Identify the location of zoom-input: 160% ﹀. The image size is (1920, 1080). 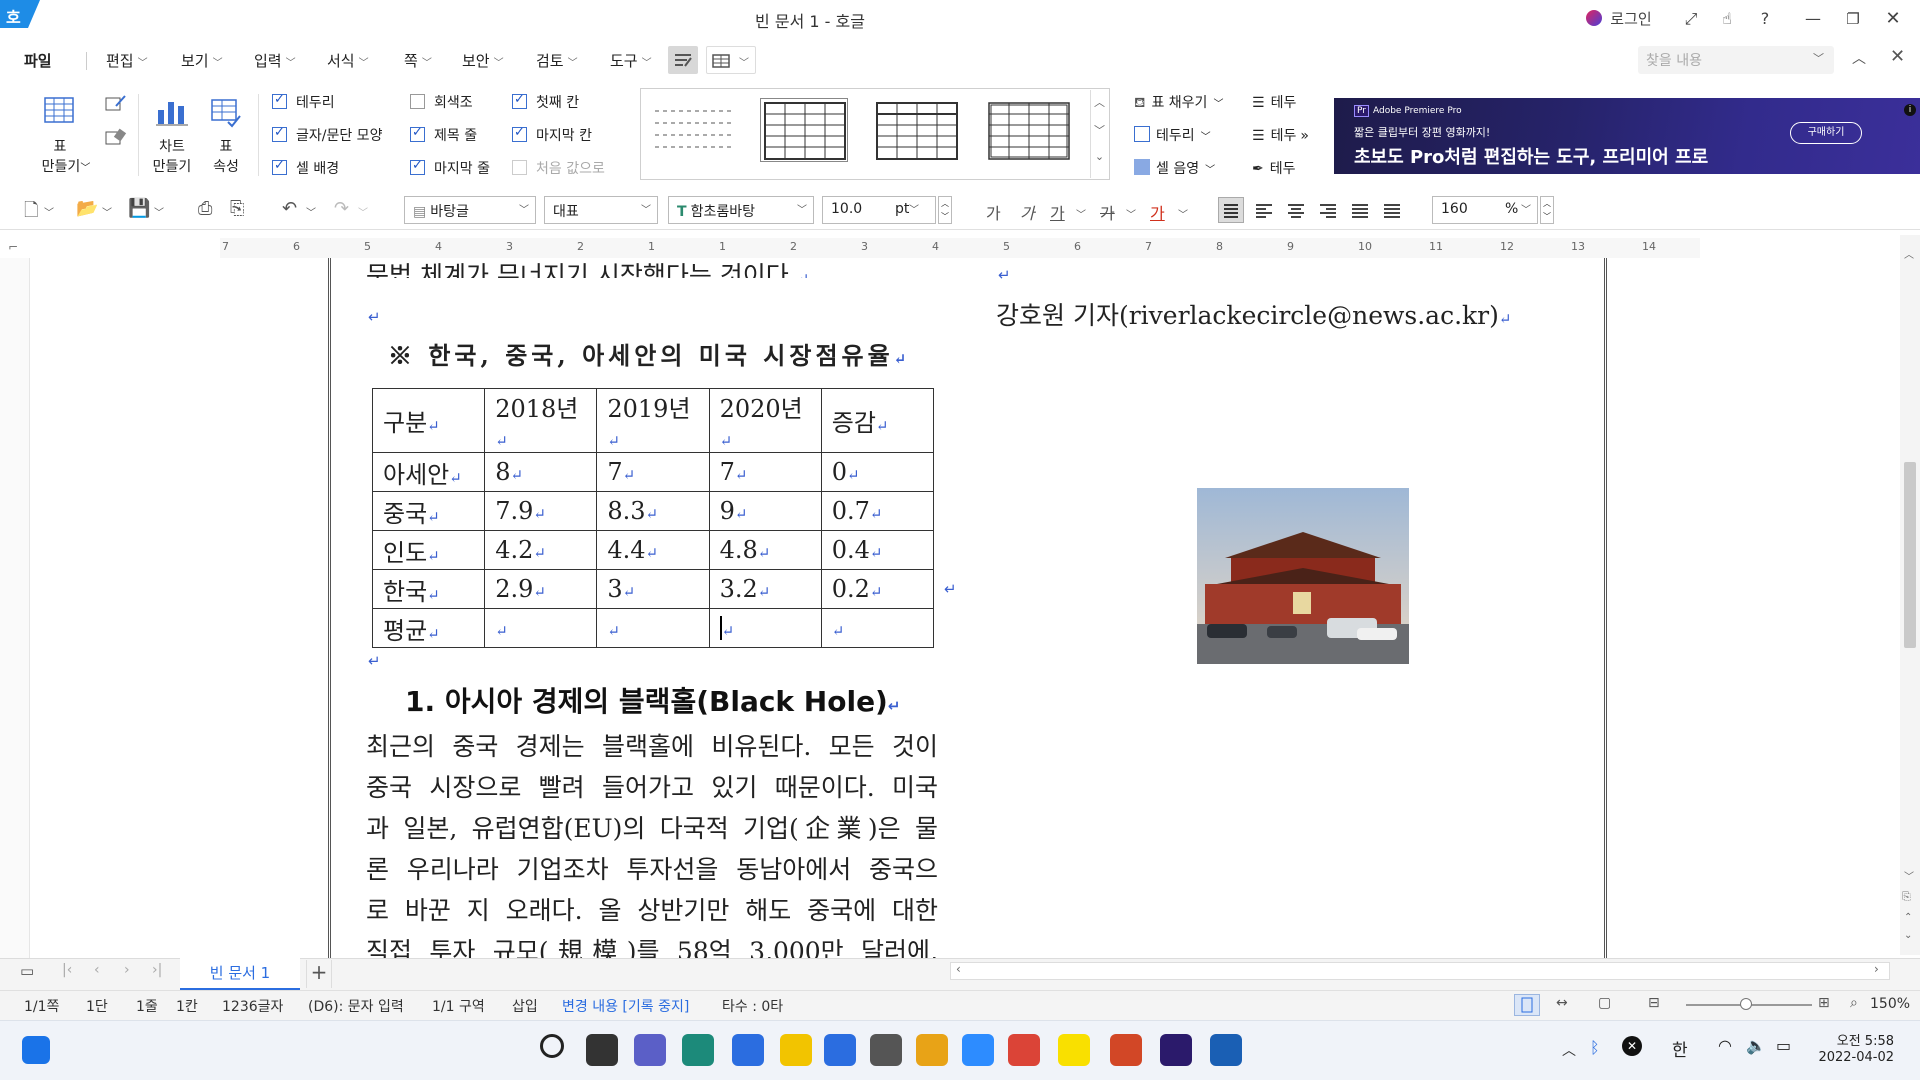
(1485, 210).